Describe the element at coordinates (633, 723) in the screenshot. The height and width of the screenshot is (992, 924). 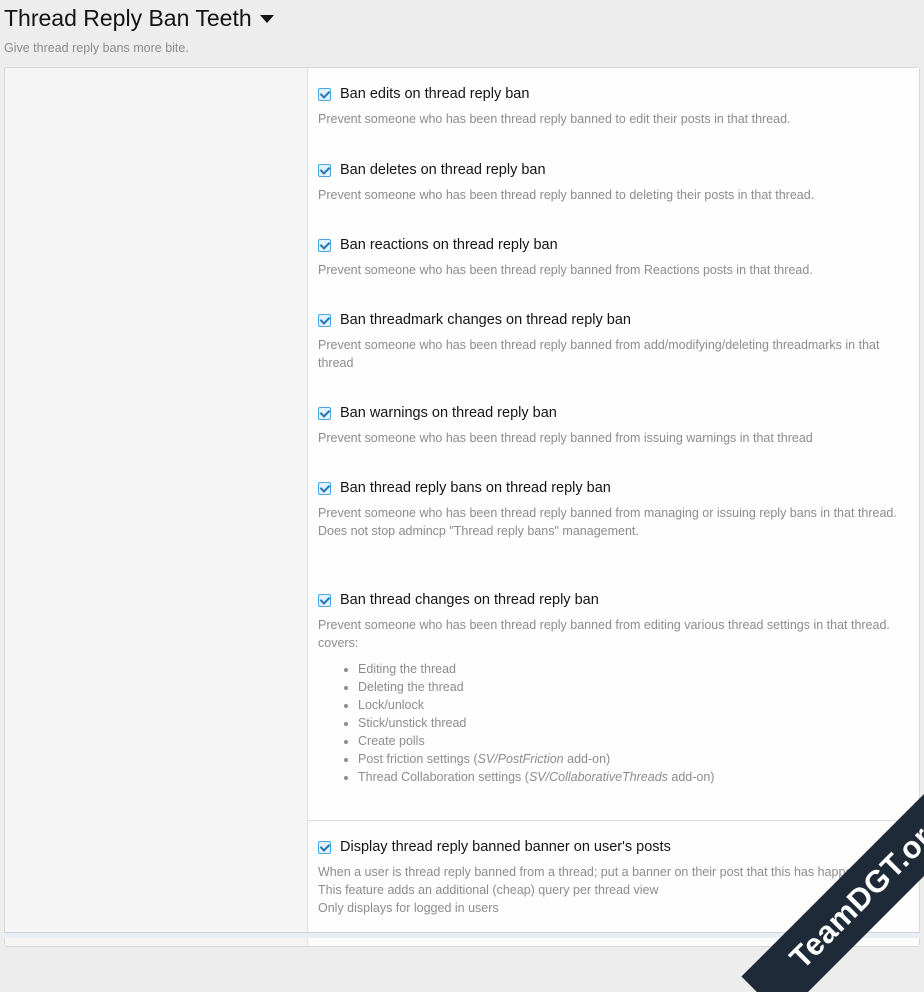
I see `list-item: Stick/unstick thread` at that location.